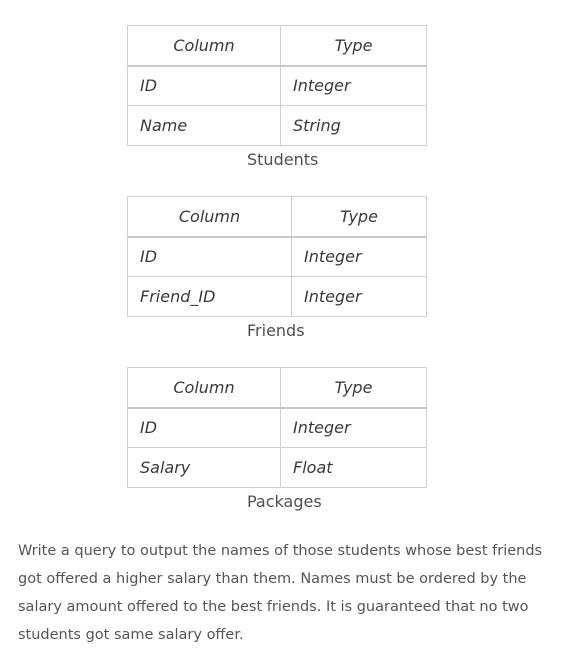 Image resolution: width=563 pixels, height=651 pixels. I want to click on students-table: Column Type ID Integer Name String, so click(277, 85).